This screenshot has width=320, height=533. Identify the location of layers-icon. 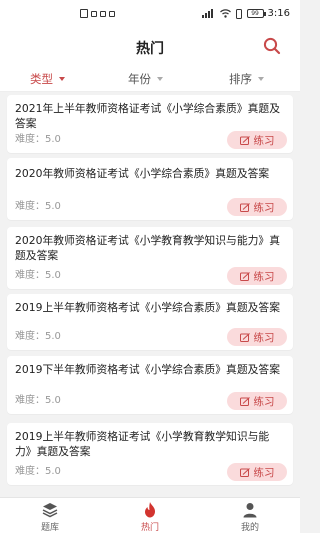
(50, 510).